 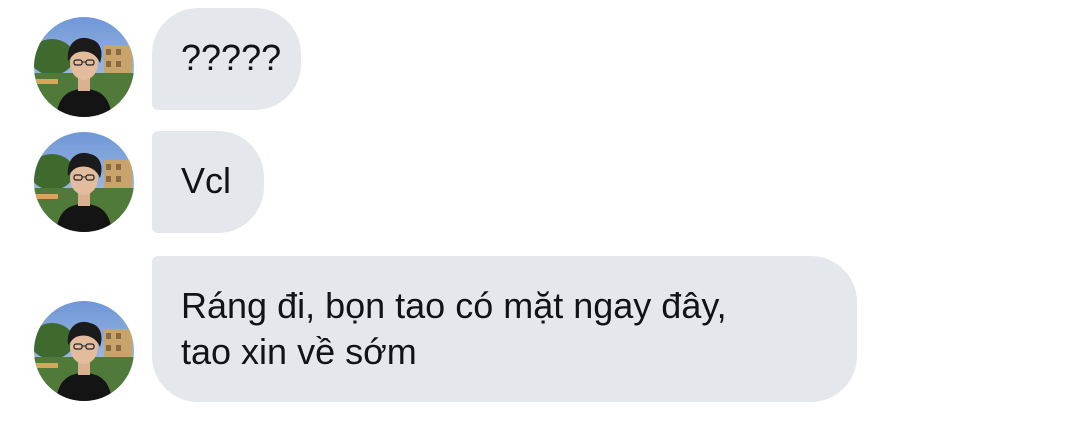 I want to click on message-text: ?????, so click(x=231, y=57).